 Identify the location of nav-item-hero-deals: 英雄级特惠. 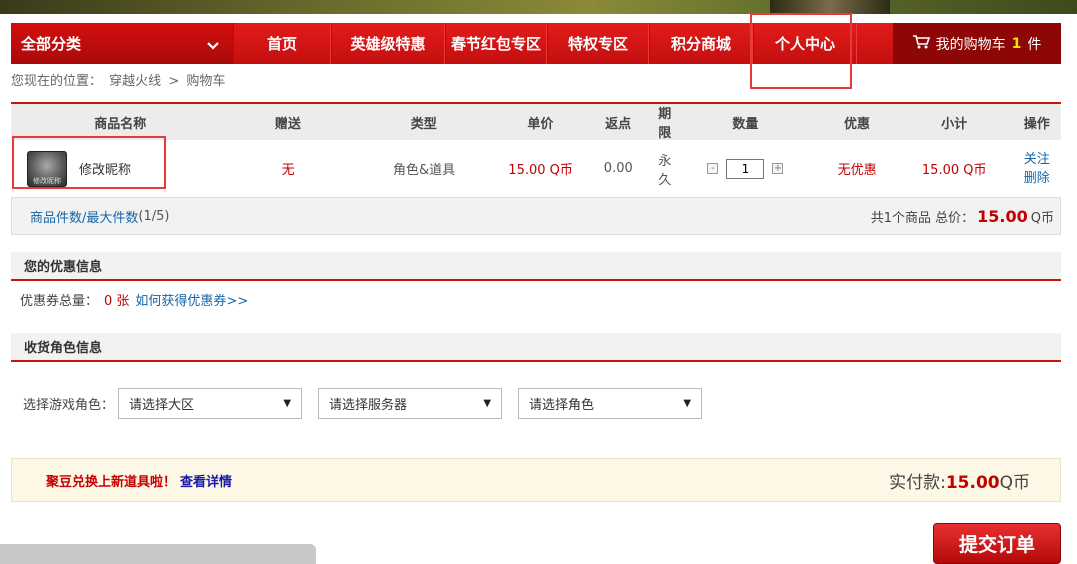
(388, 43).